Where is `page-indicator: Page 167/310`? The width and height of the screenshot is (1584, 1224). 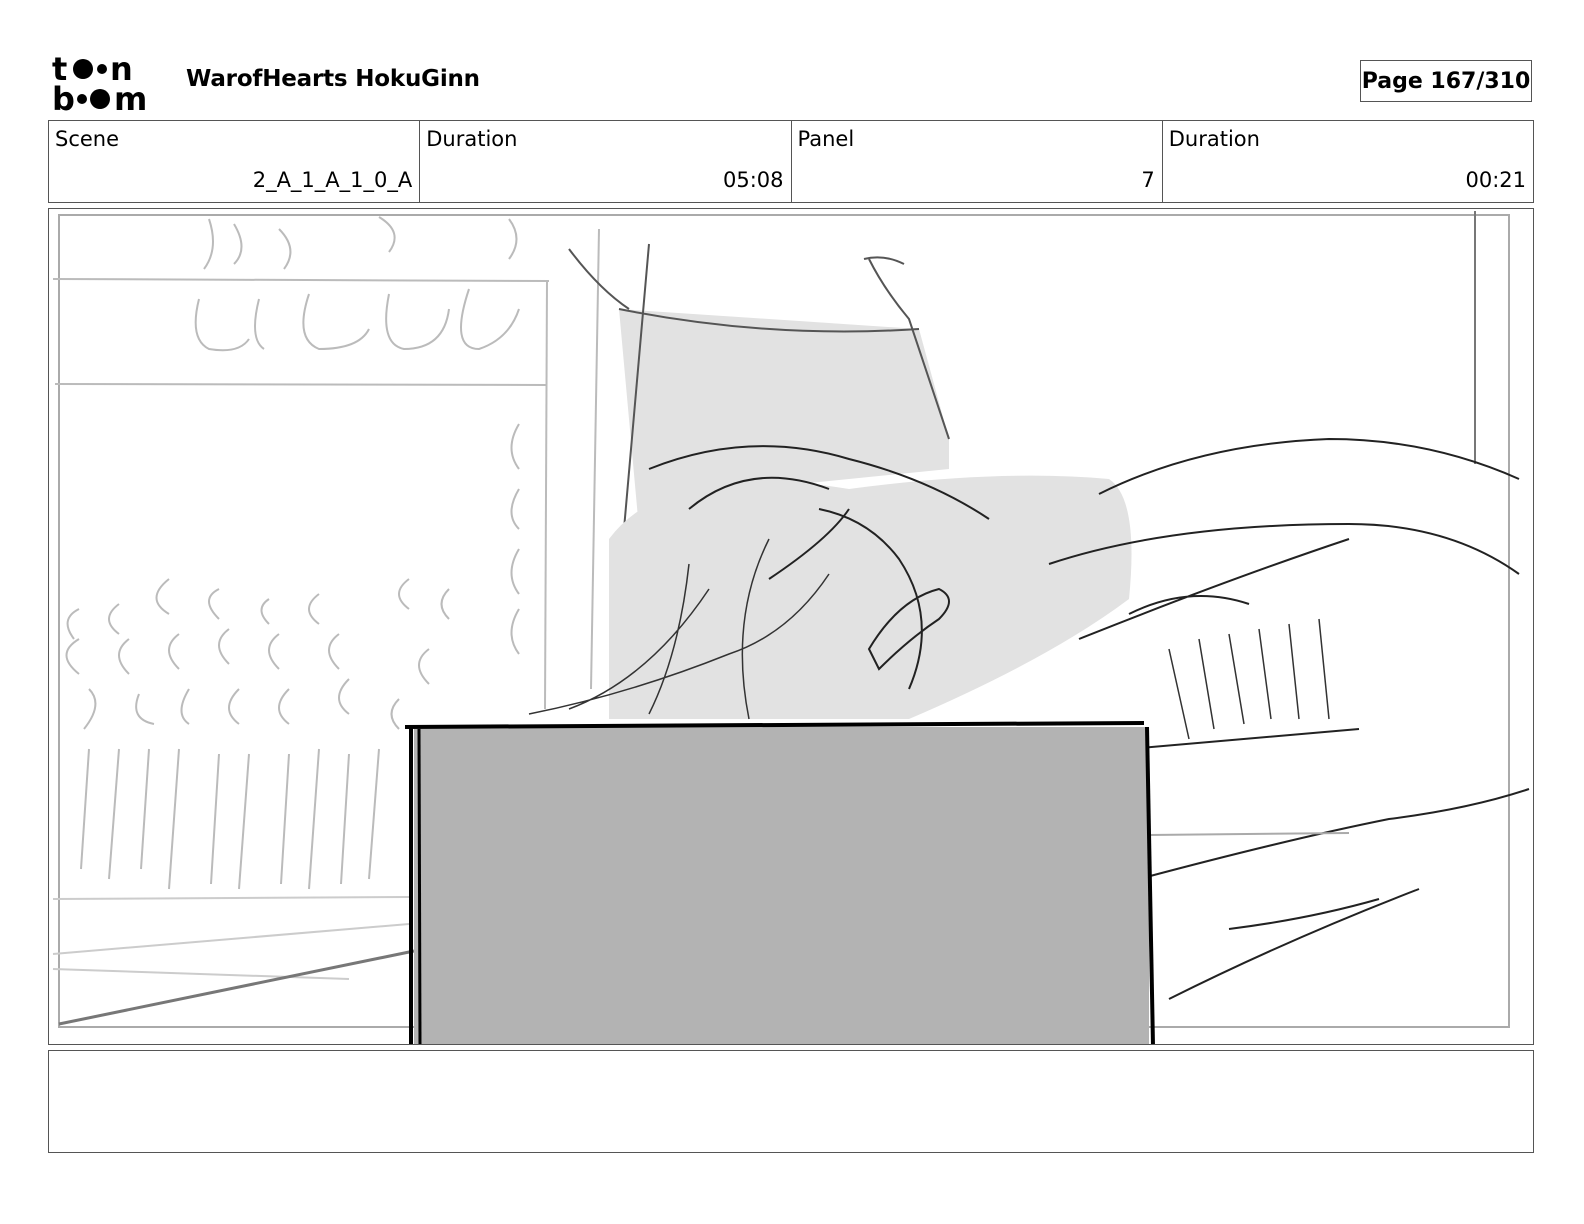
page-indicator: Page 167/310 is located at coordinates (1446, 81).